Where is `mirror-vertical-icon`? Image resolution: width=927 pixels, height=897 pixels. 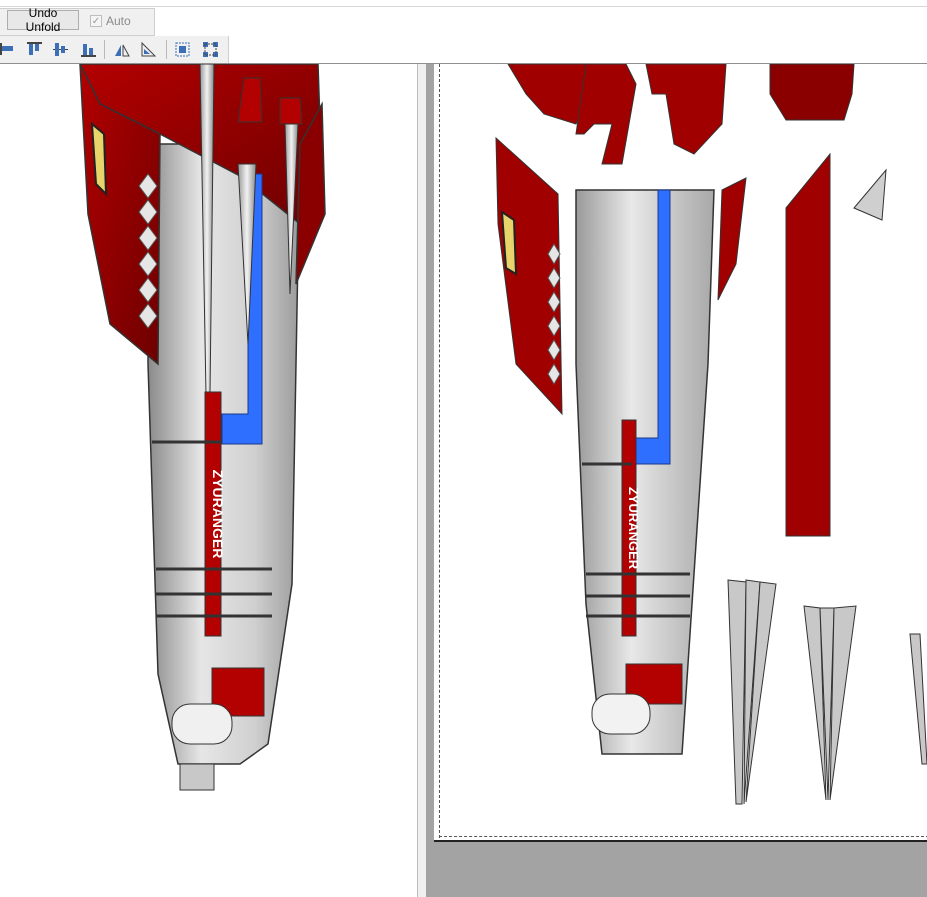
mirror-vertical-icon is located at coordinates (148, 49).